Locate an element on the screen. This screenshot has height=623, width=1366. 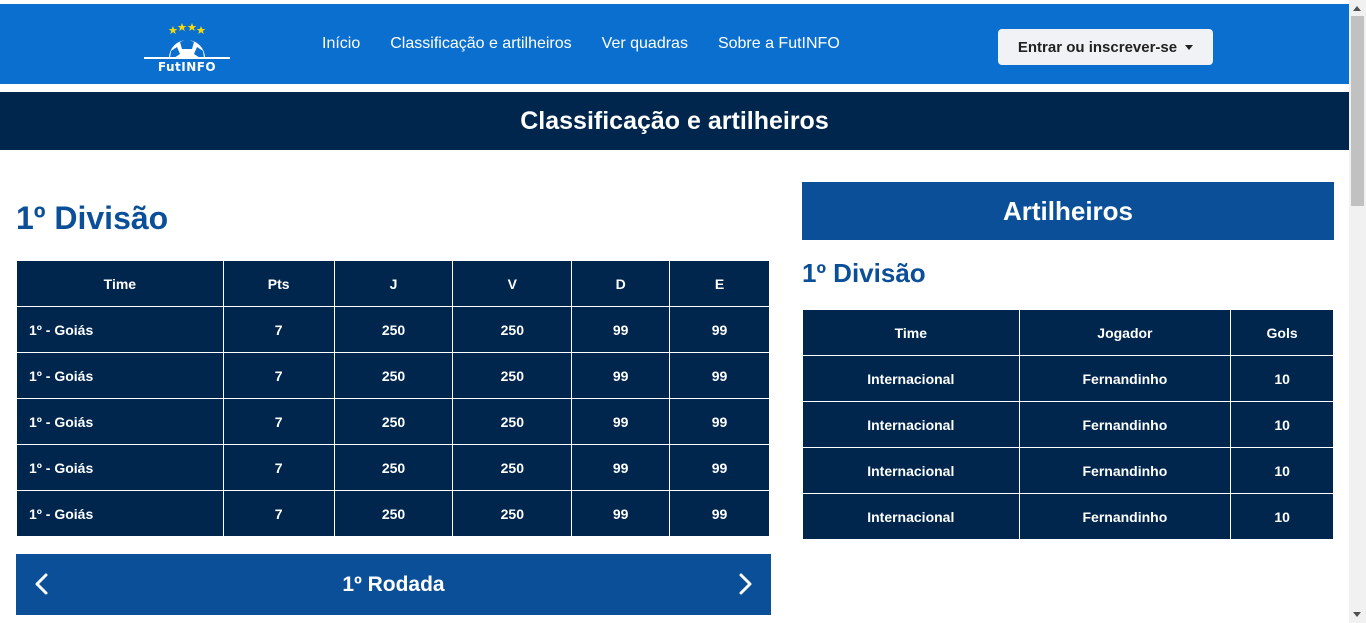
scorers-title: Artilheiros is located at coordinates (1068, 210).